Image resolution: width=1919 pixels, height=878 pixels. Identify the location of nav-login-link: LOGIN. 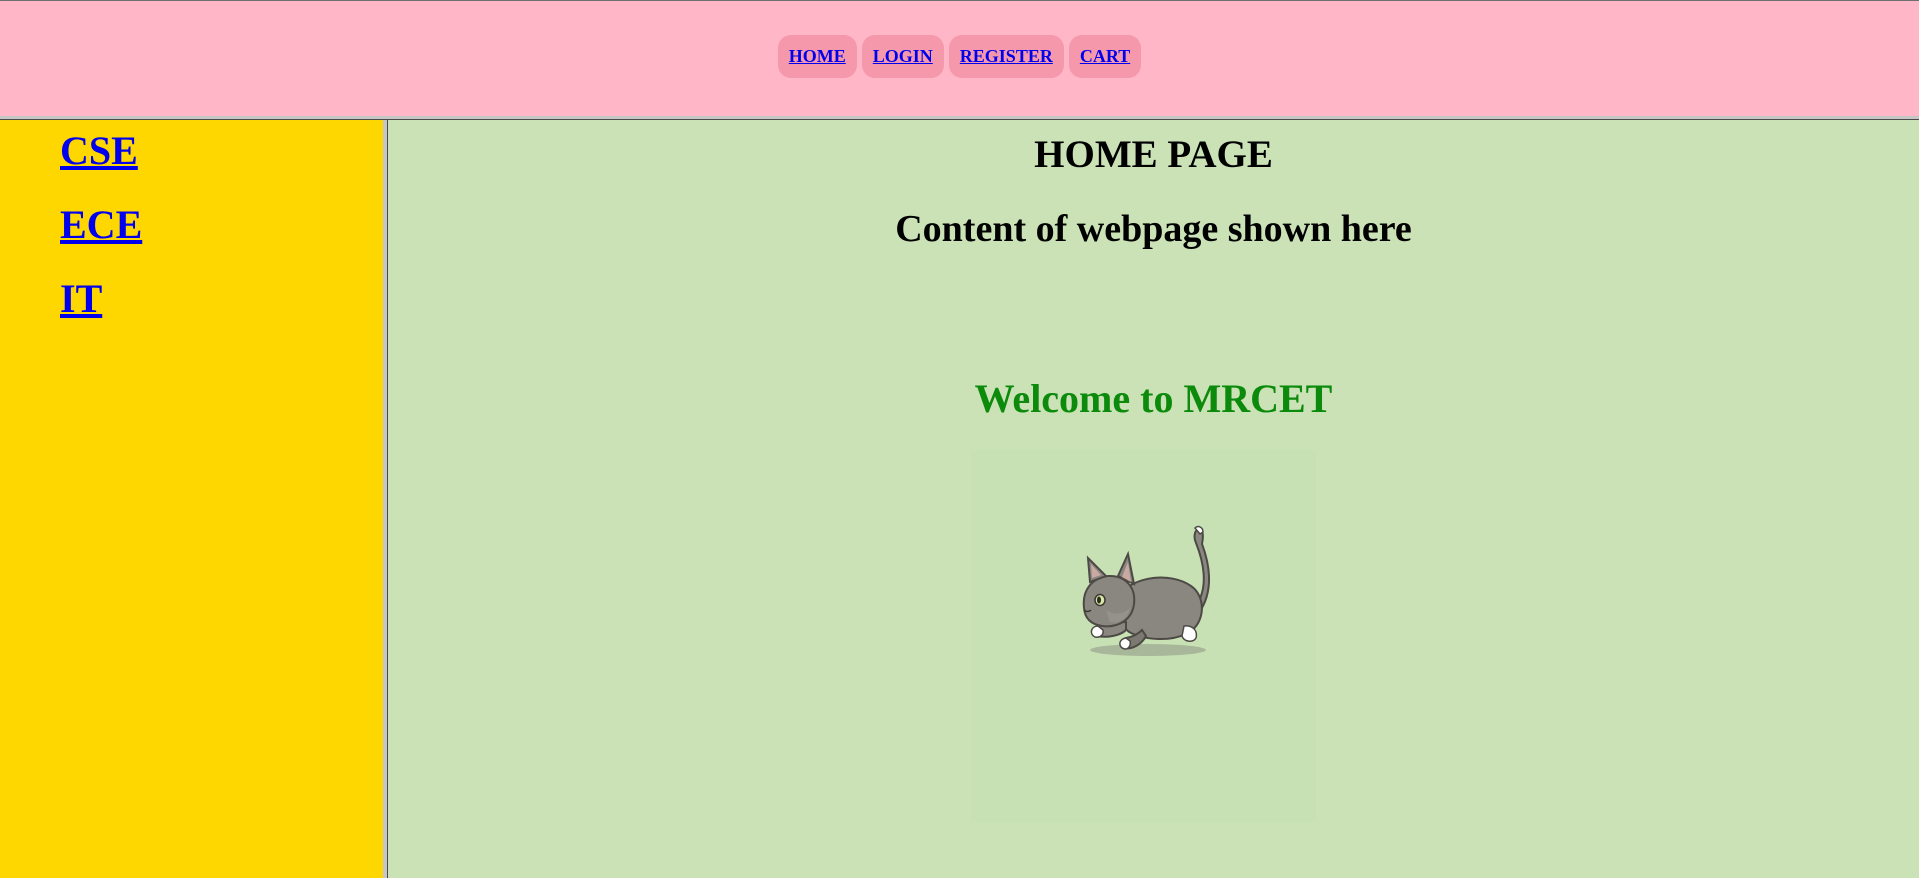
(902, 56).